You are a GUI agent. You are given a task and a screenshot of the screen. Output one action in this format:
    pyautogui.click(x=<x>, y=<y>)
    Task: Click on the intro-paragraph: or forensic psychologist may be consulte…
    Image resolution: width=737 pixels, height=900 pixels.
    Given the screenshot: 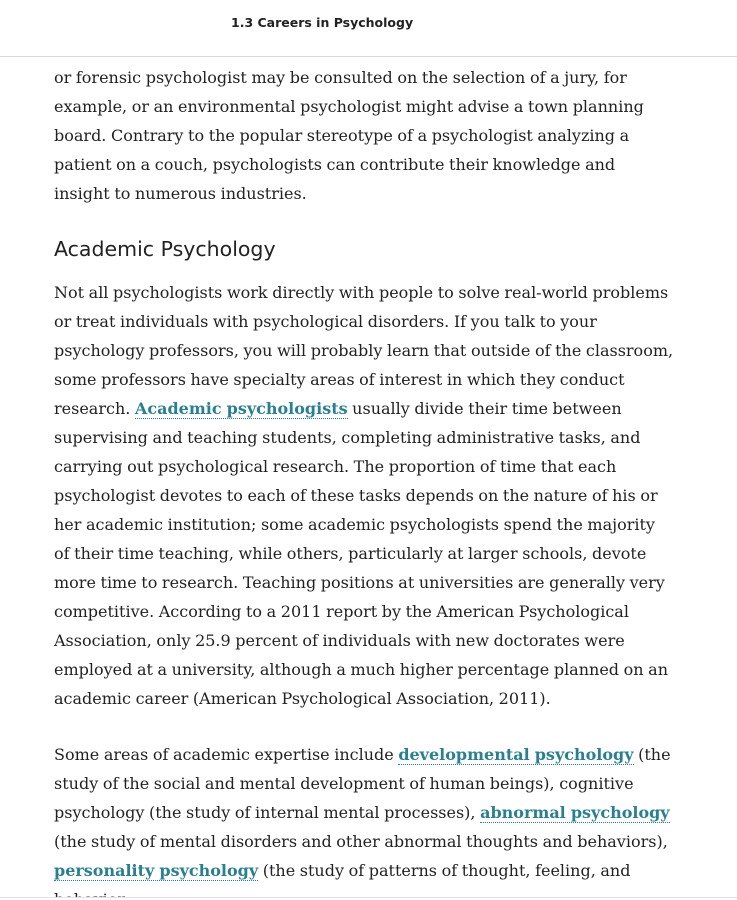 What is the action you would take?
    pyautogui.click(x=349, y=135)
    